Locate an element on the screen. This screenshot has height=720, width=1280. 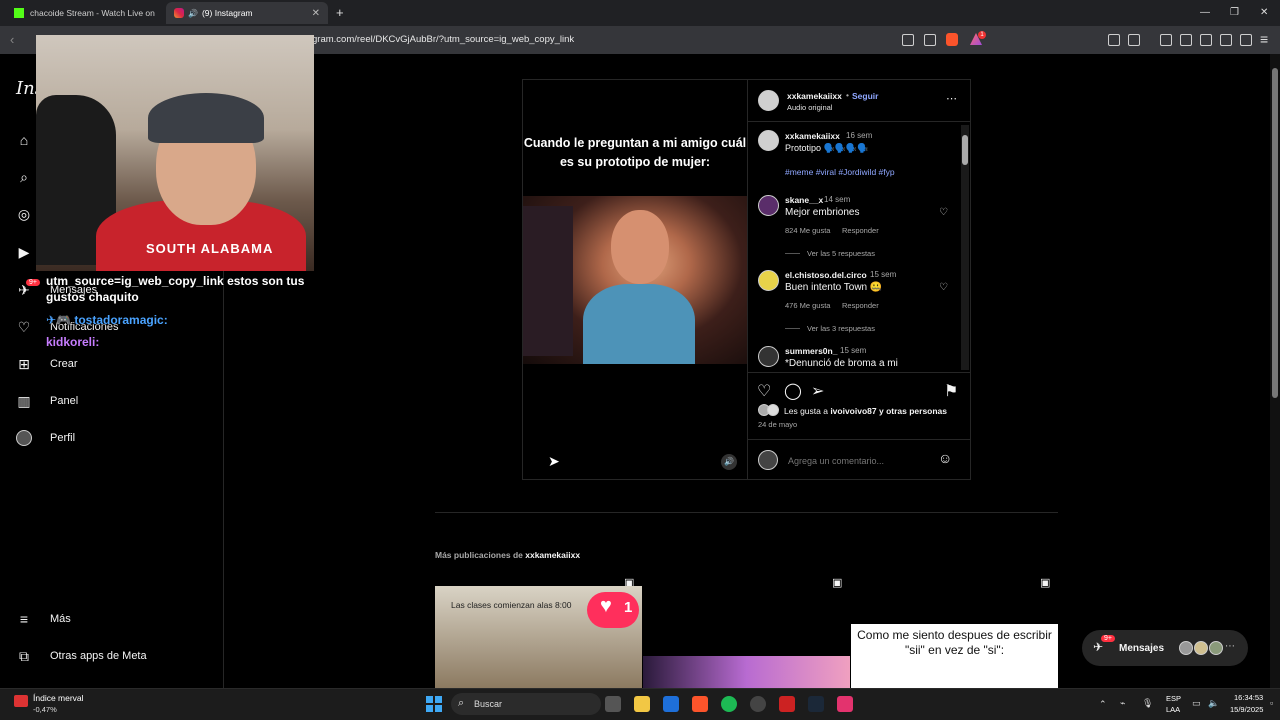
mouse-cursor-icon: ➤ is located at coordinates (554, 461).